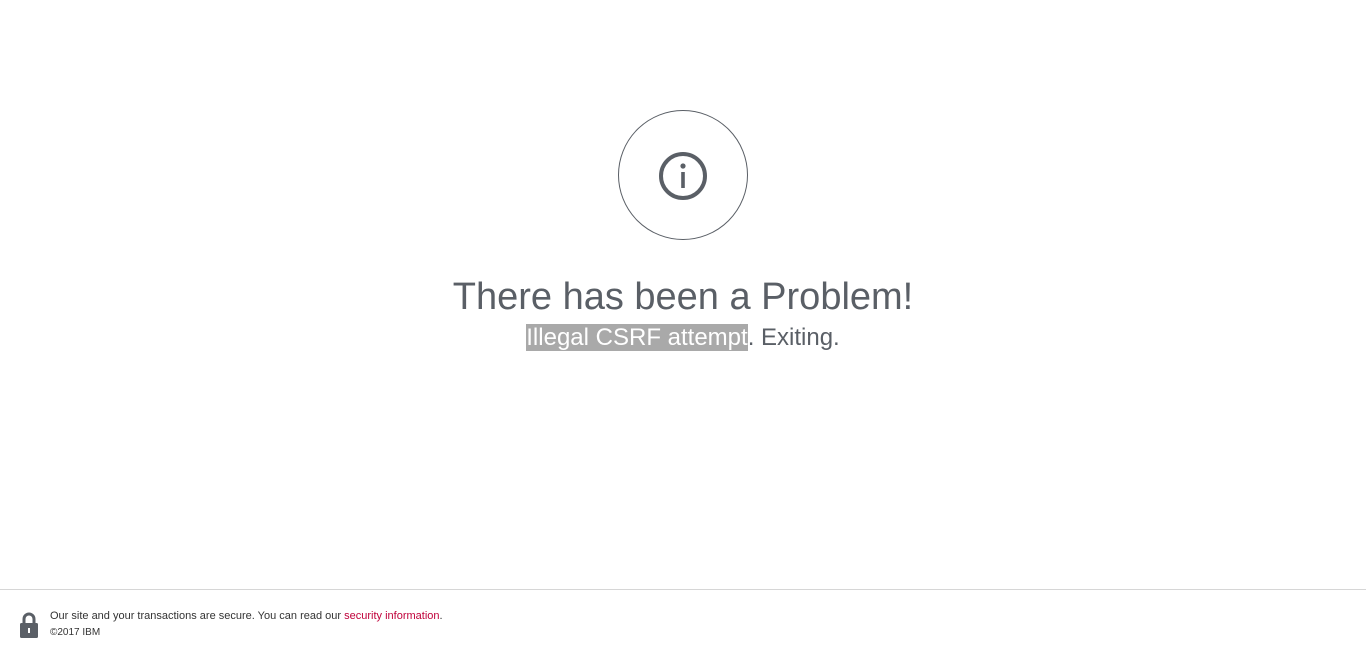 This screenshot has height=659, width=1366. I want to click on security-information-link: security information, so click(391, 616).